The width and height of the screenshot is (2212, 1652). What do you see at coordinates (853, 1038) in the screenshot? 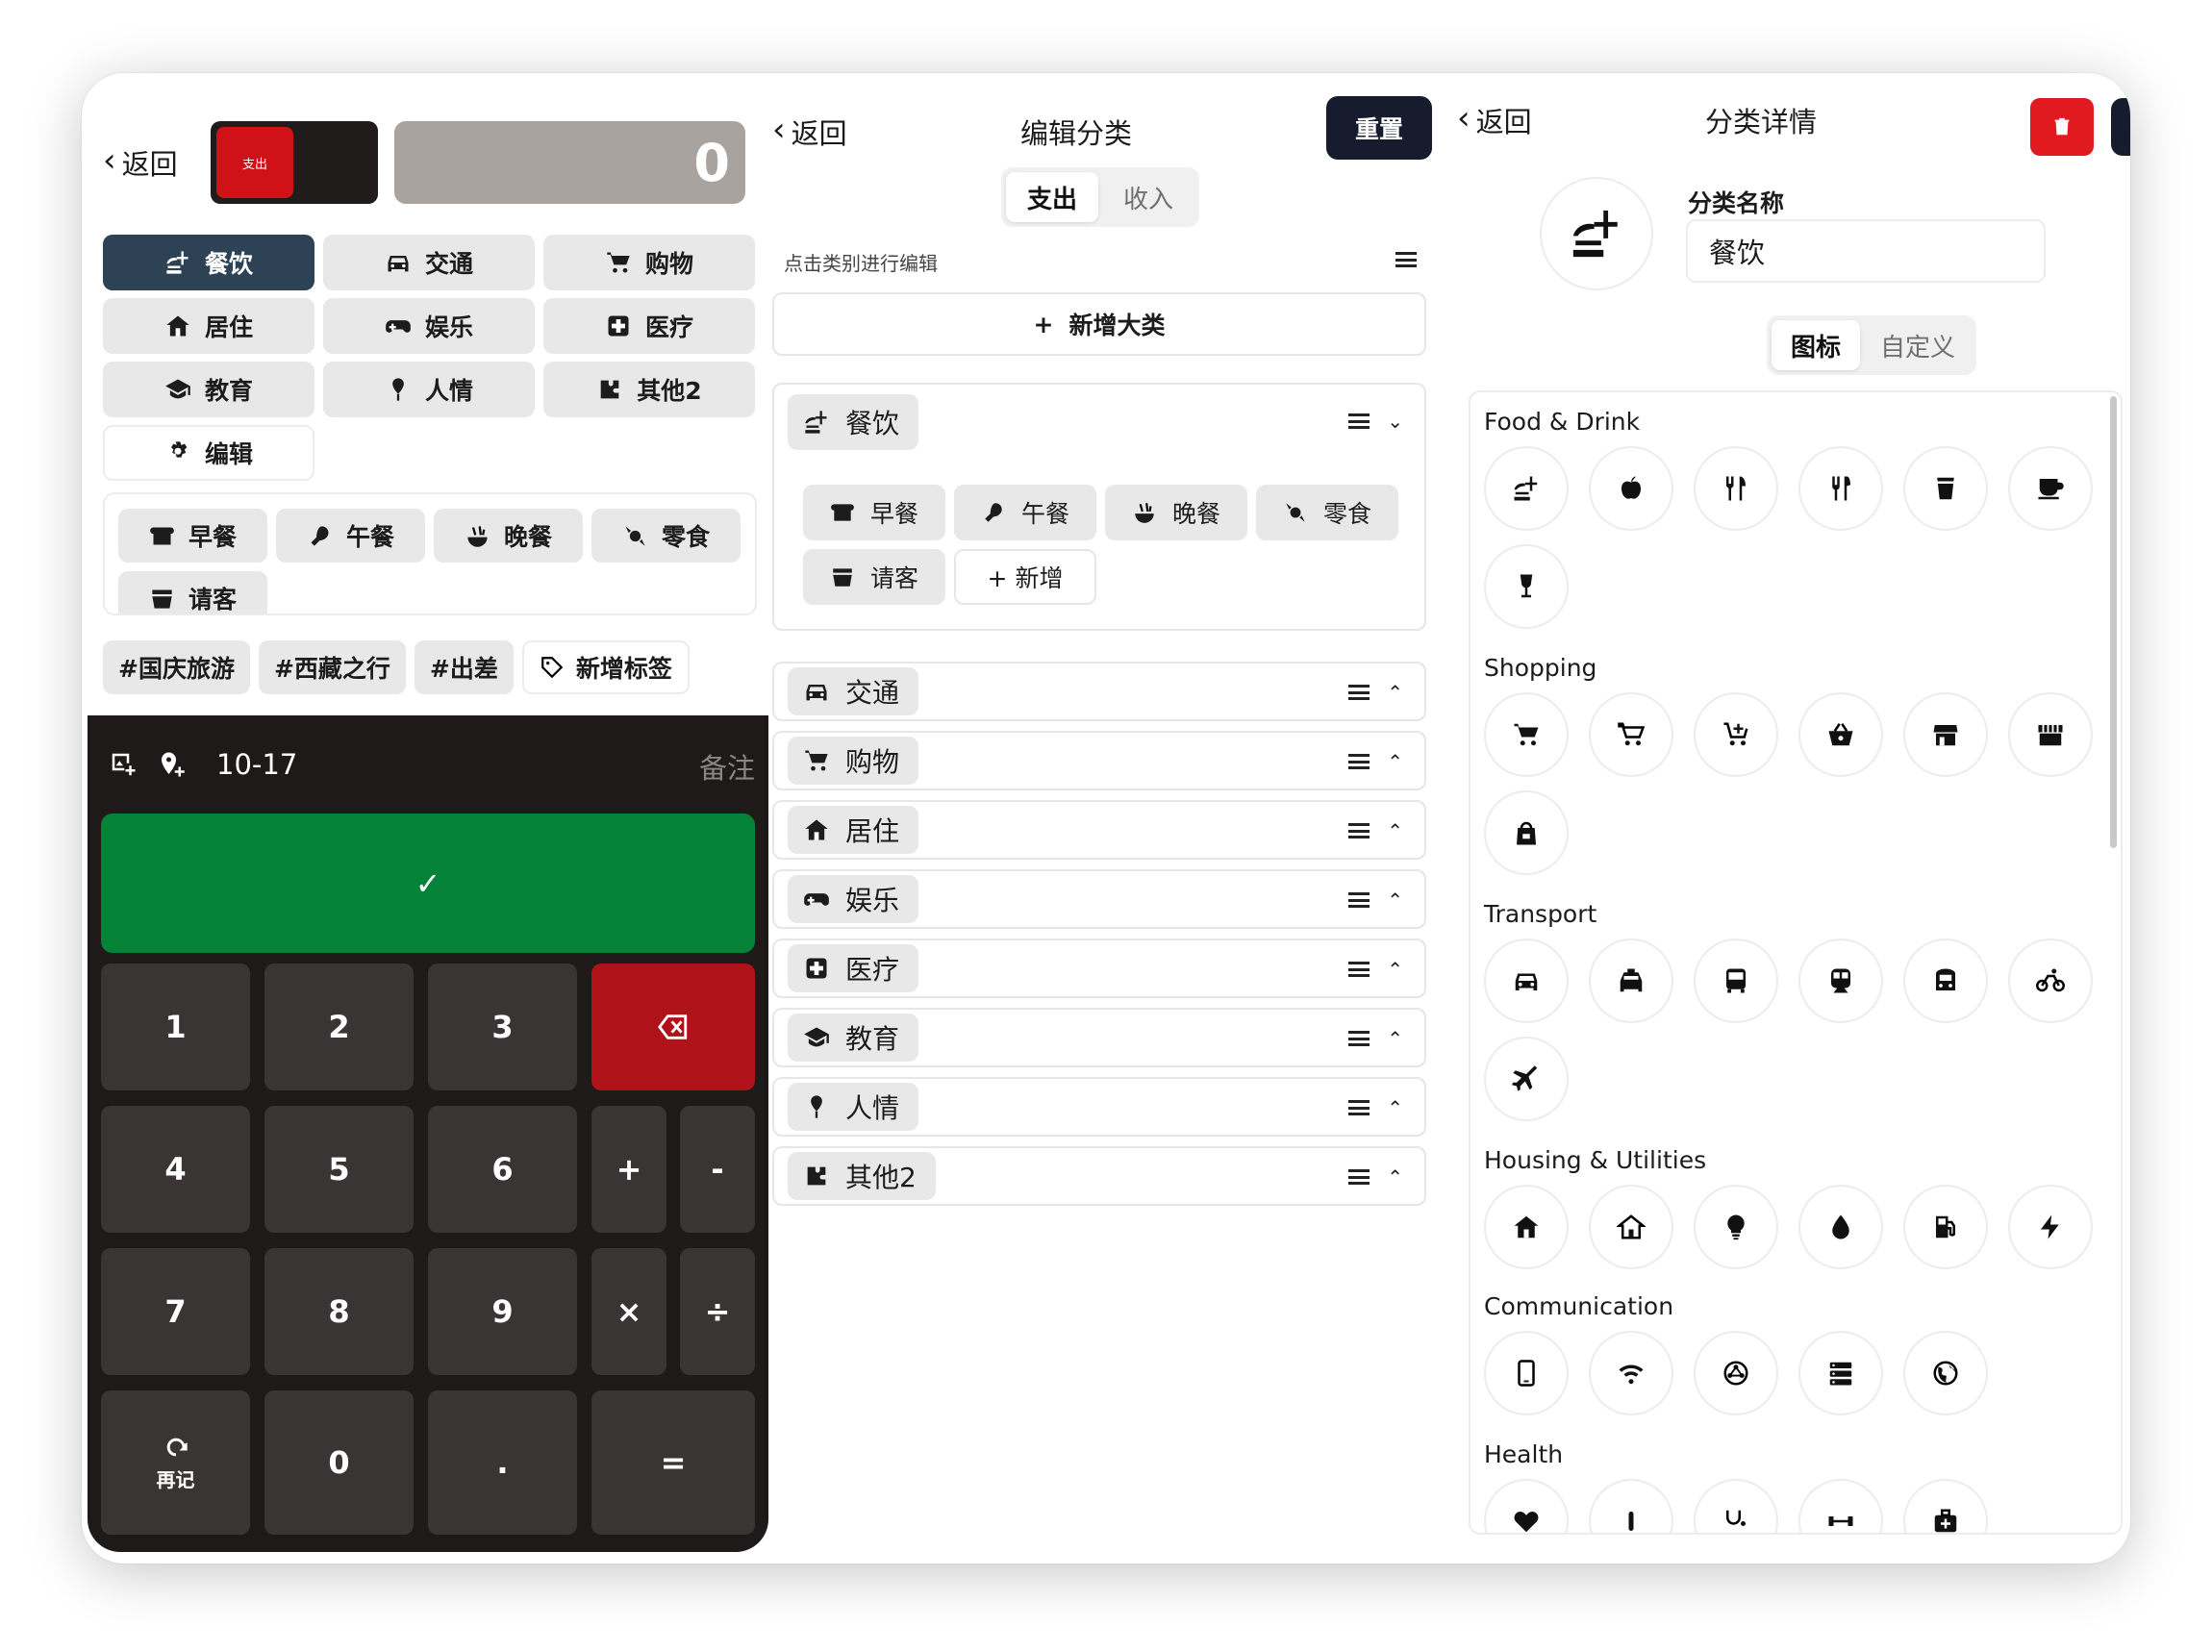
I see `category-chip: 教育` at bounding box center [853, 1038].